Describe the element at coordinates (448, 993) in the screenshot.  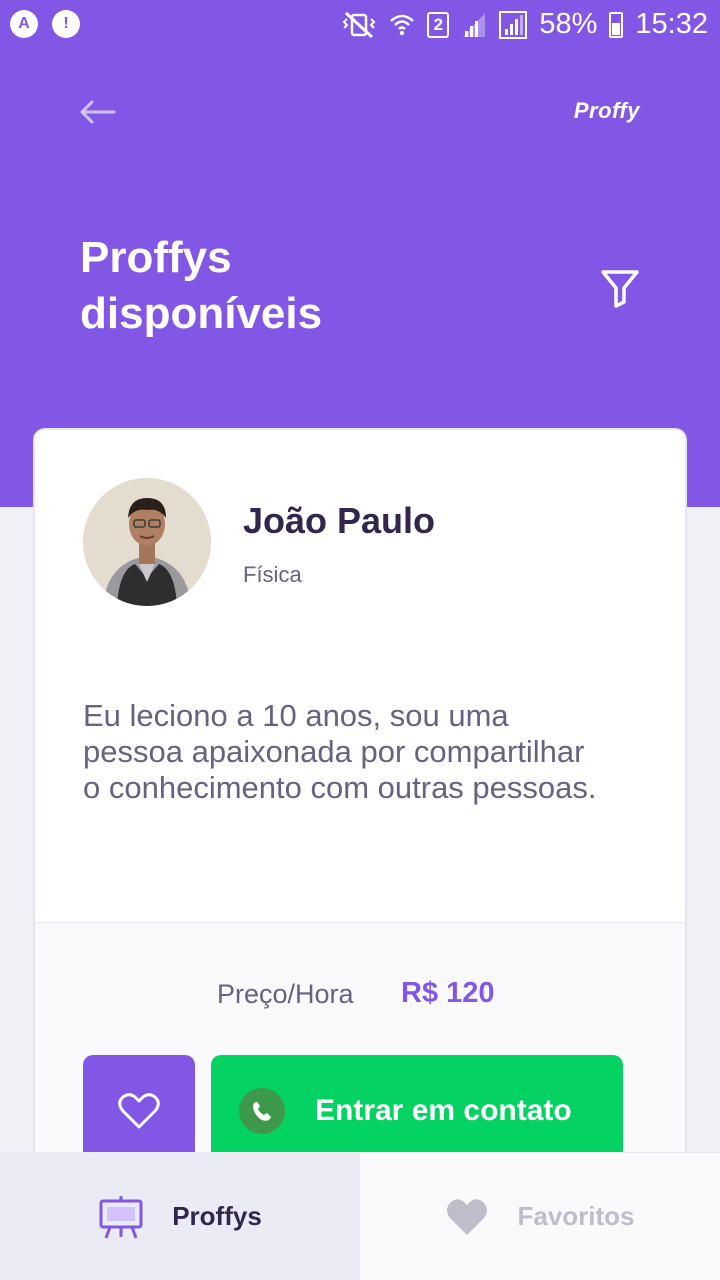
I see `price-value: R$ 120` at that location.